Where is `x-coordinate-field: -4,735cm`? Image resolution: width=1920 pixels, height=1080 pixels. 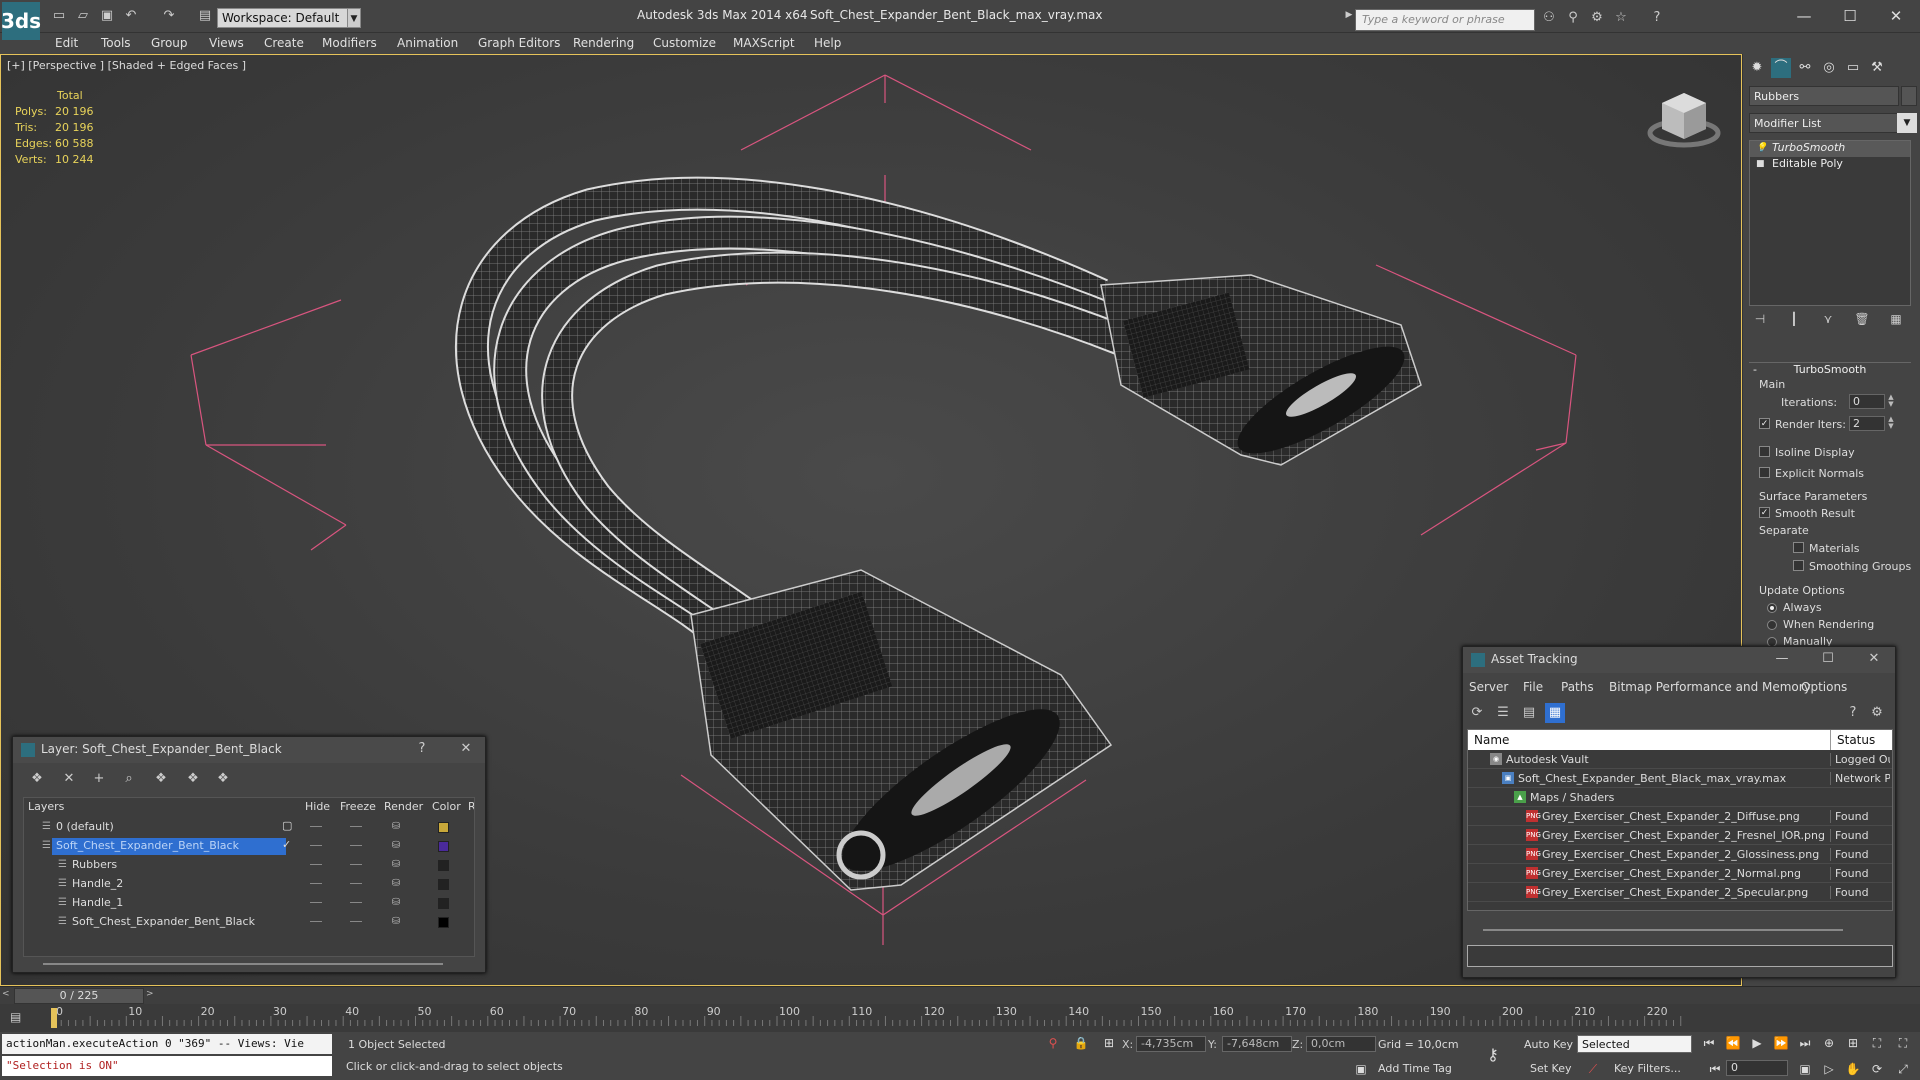 x-coordinate-field: -4,735cm is located at coordinates (1171, 1044).